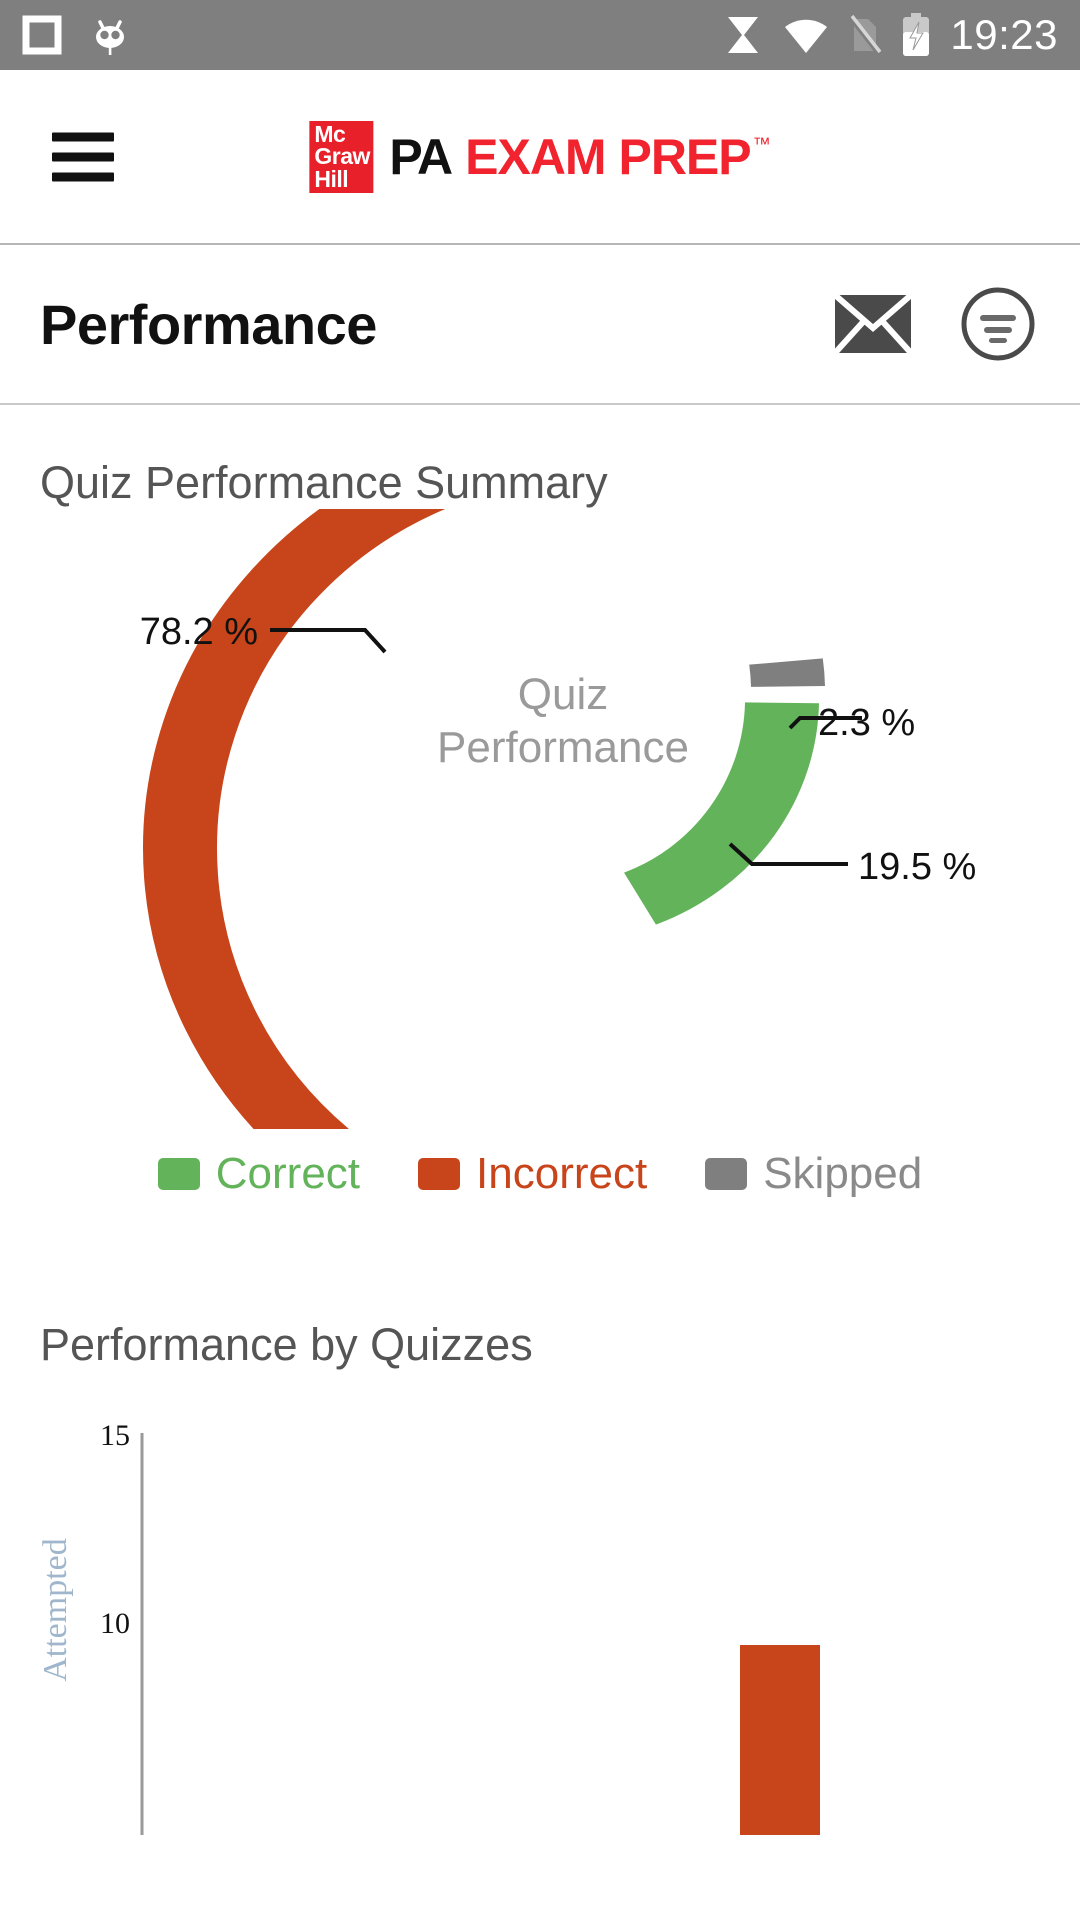  I want to click on legend-swatch-correct, so click(178, 1174).